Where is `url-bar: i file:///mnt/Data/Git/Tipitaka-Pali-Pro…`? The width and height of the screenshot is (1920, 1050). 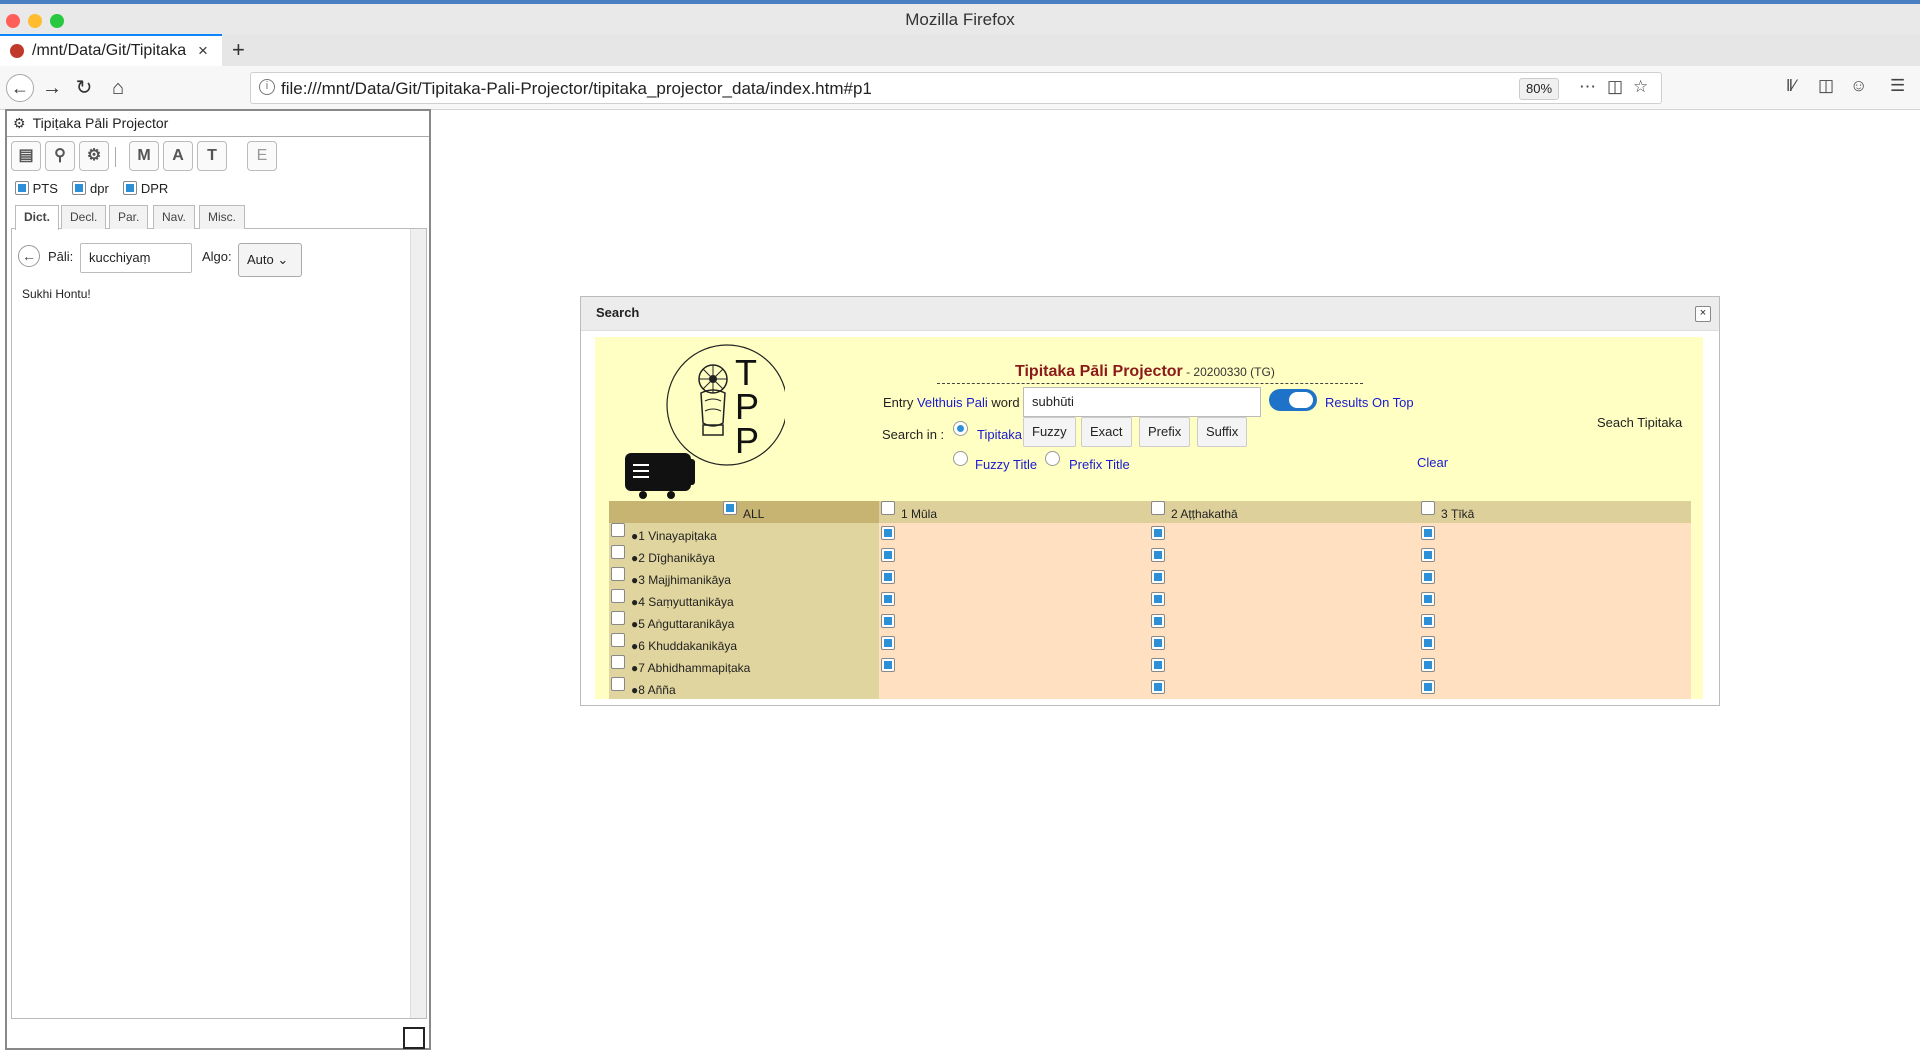
url-bar: i file:///mnt/Data/Git/Tipitaka-Pali-Pro… is located at coordinates (956, 88).